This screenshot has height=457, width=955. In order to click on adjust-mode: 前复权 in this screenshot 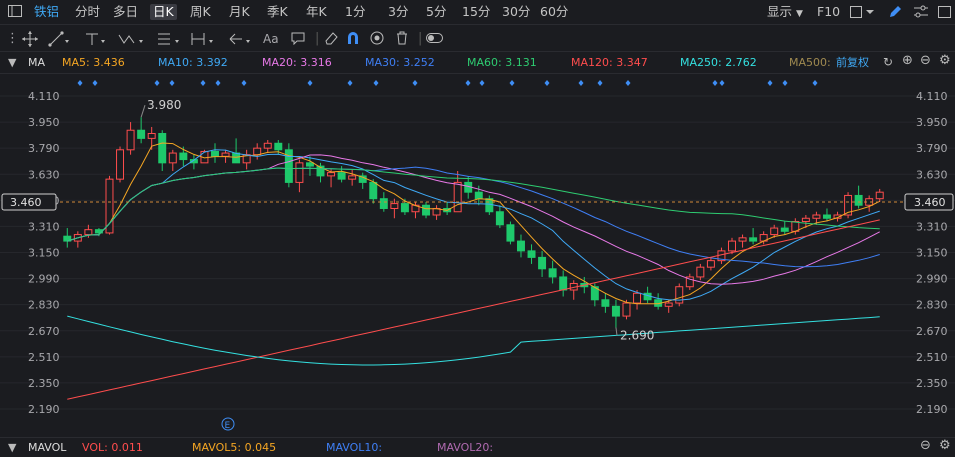, I will do `click(852, 63)`.